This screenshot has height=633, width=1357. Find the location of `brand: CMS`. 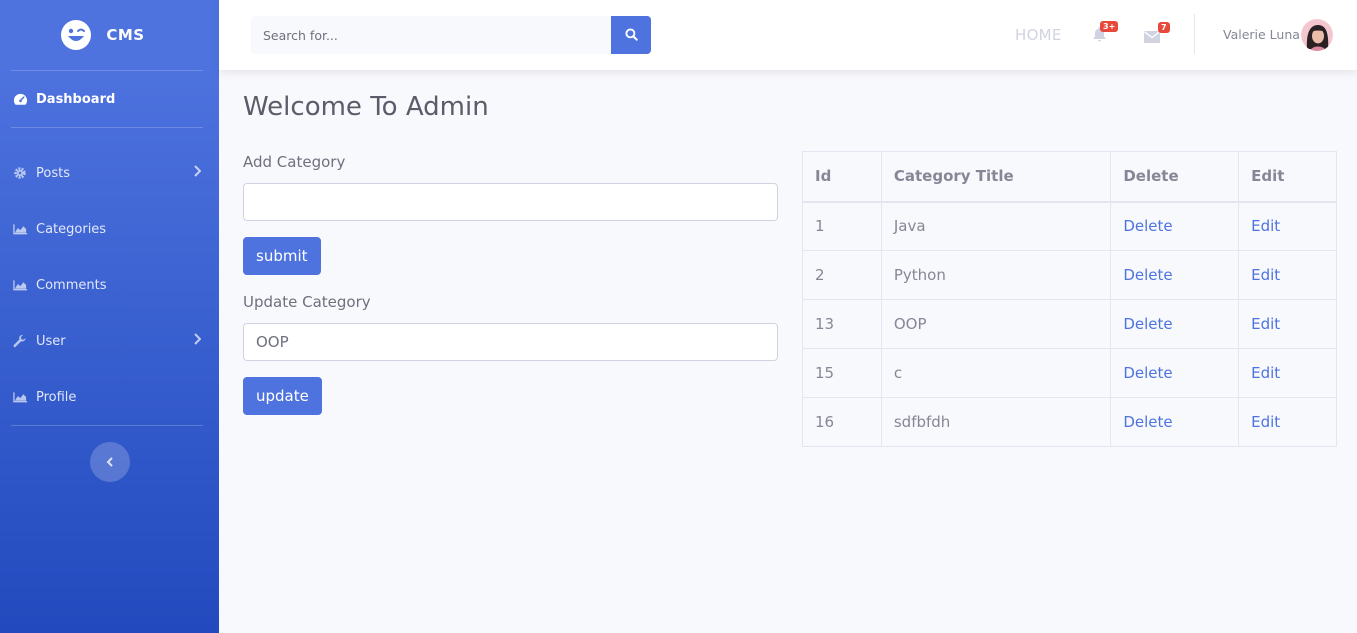

brand: CMS is located at coordinates (109, 35).